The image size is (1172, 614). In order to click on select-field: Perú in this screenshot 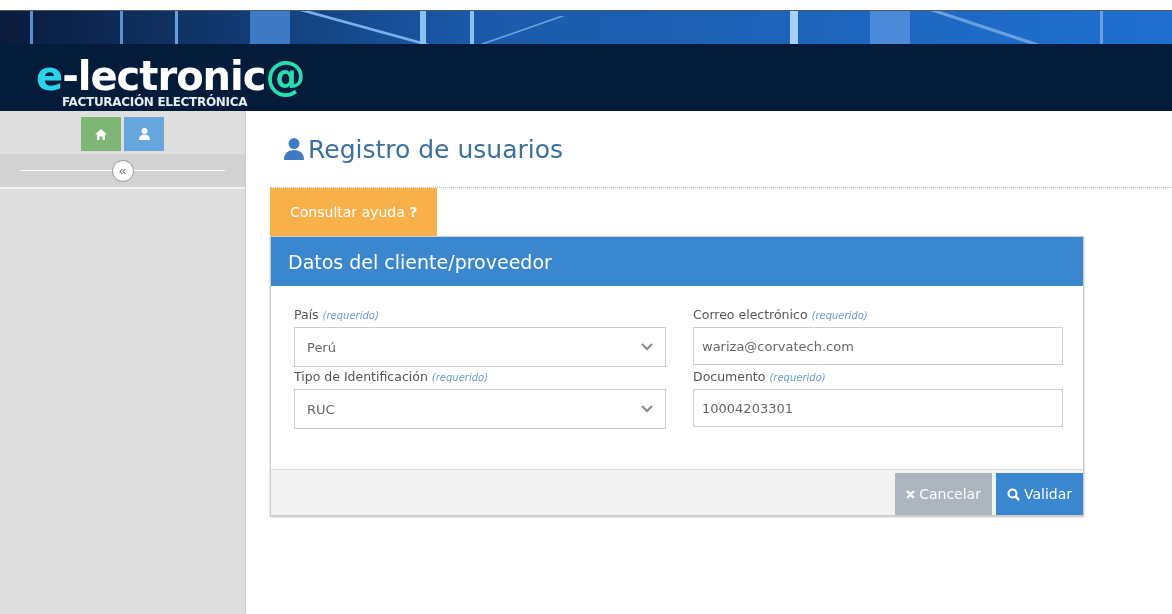, I will do `click(480, 347)`.